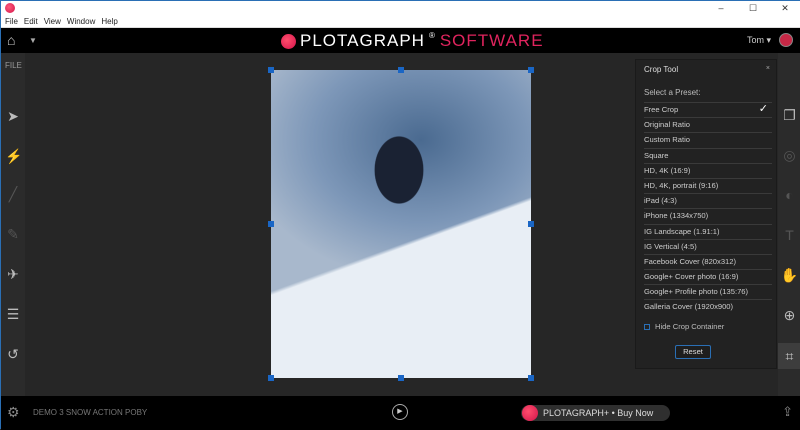 This screenshot has height=430, width=800. What do you see at coordinates (691, 277) in the screenshot?
I see `preset-label: Google+ Cover photo (16:9)` at bounding box center [691, 277].